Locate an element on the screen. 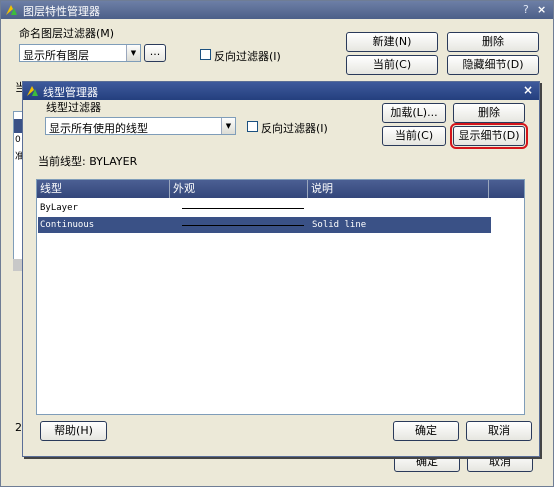 The height and width of the screenshot is (487, 554). outer-peek-two: 2 is located at coordinates (18, 427).